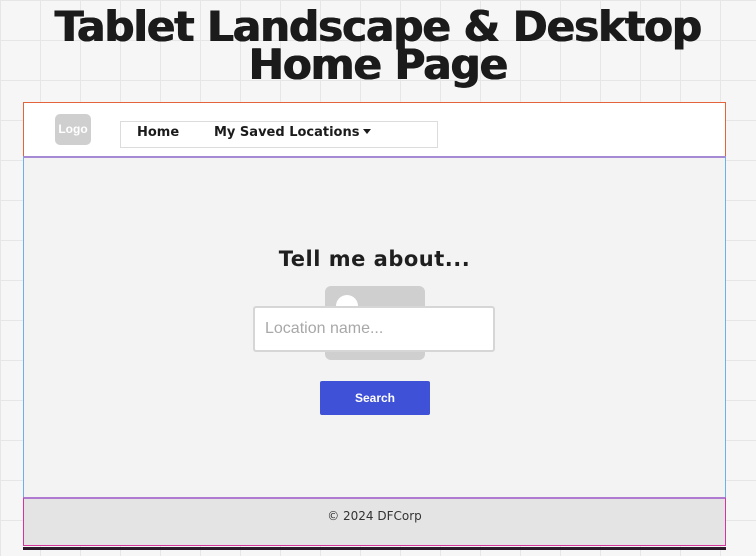  I want to click on page-title: Tablet Landscape & Desktop Home Page, so click(378, 47).